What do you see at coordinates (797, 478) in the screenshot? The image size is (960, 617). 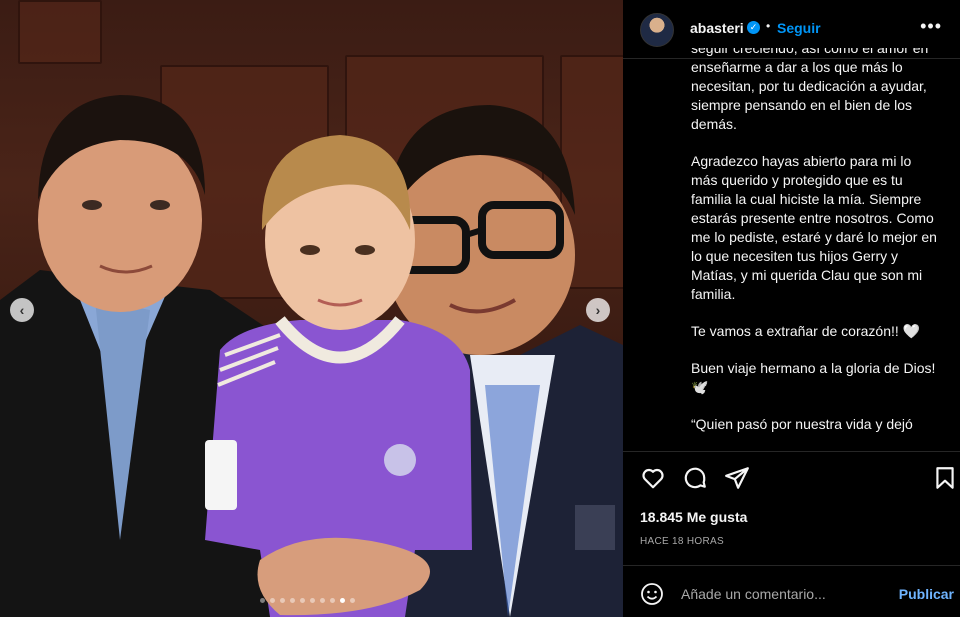 I see `post-actions` at bounding box center [797, 478].